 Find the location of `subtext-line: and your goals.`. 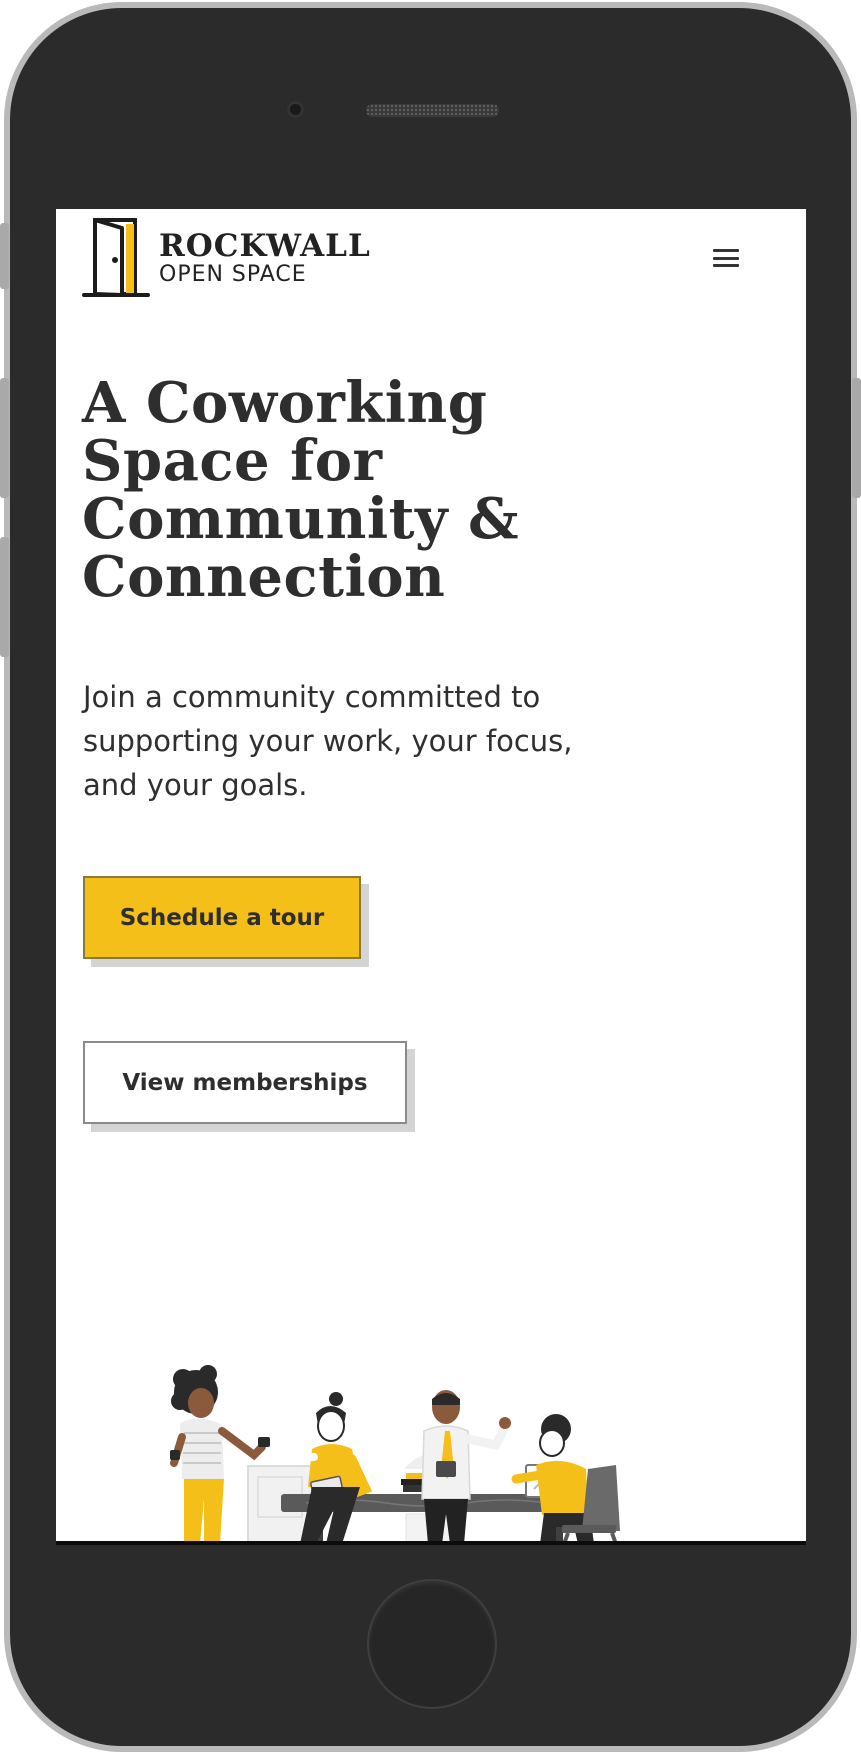

subtext-line: and your goals. is located at coordinates (195, 785).